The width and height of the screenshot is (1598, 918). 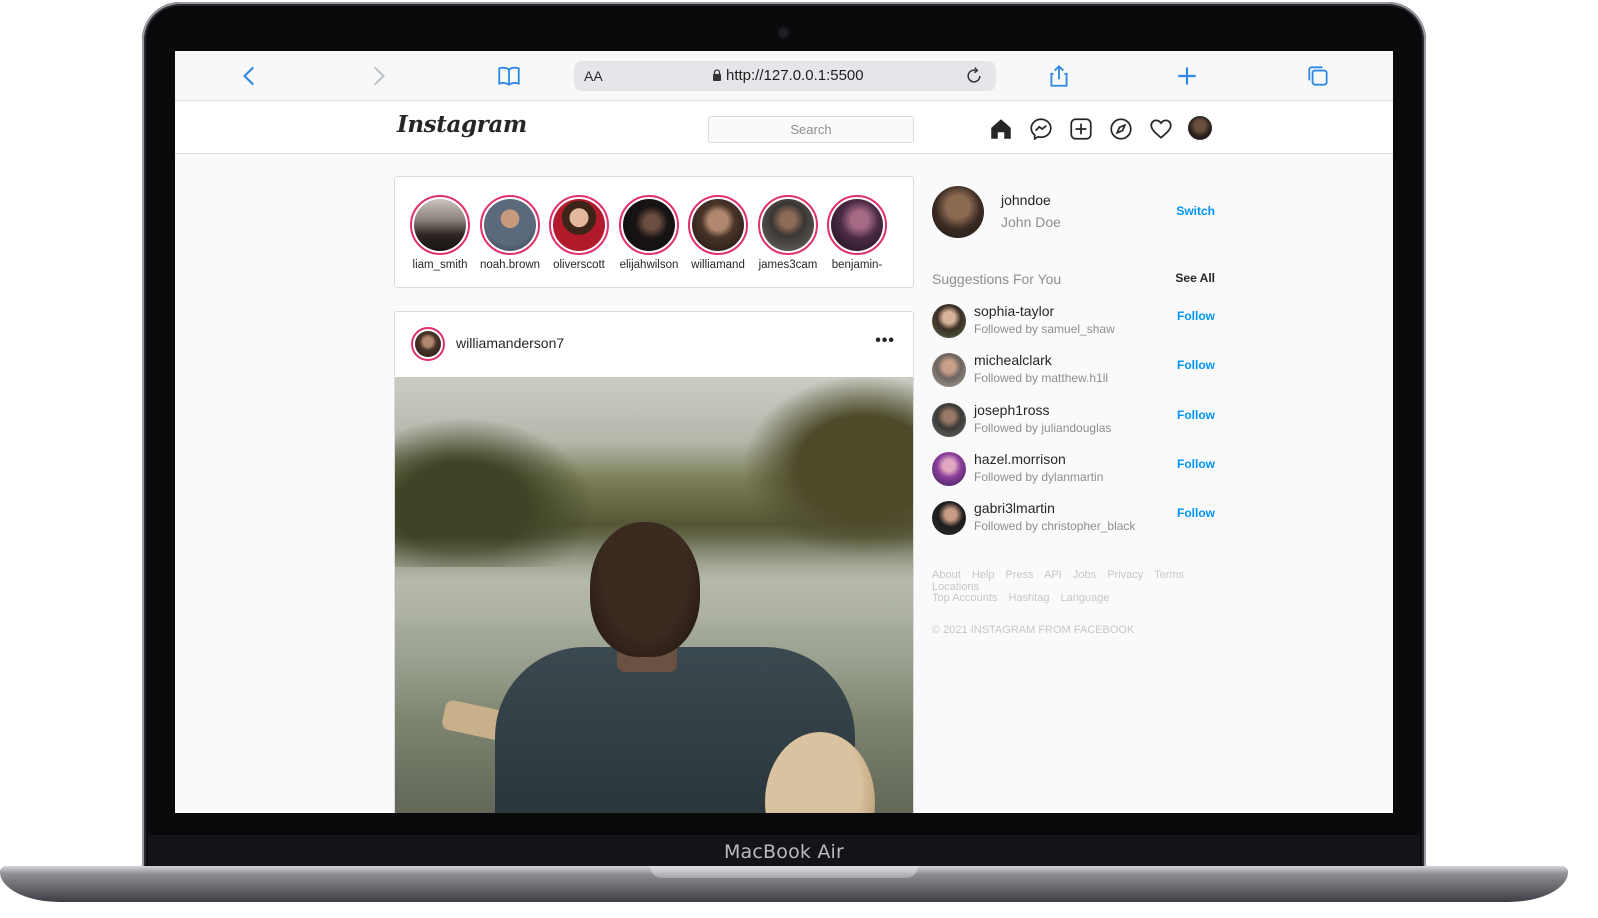 I want to click on lock-icon, so click(x=717, y=75).